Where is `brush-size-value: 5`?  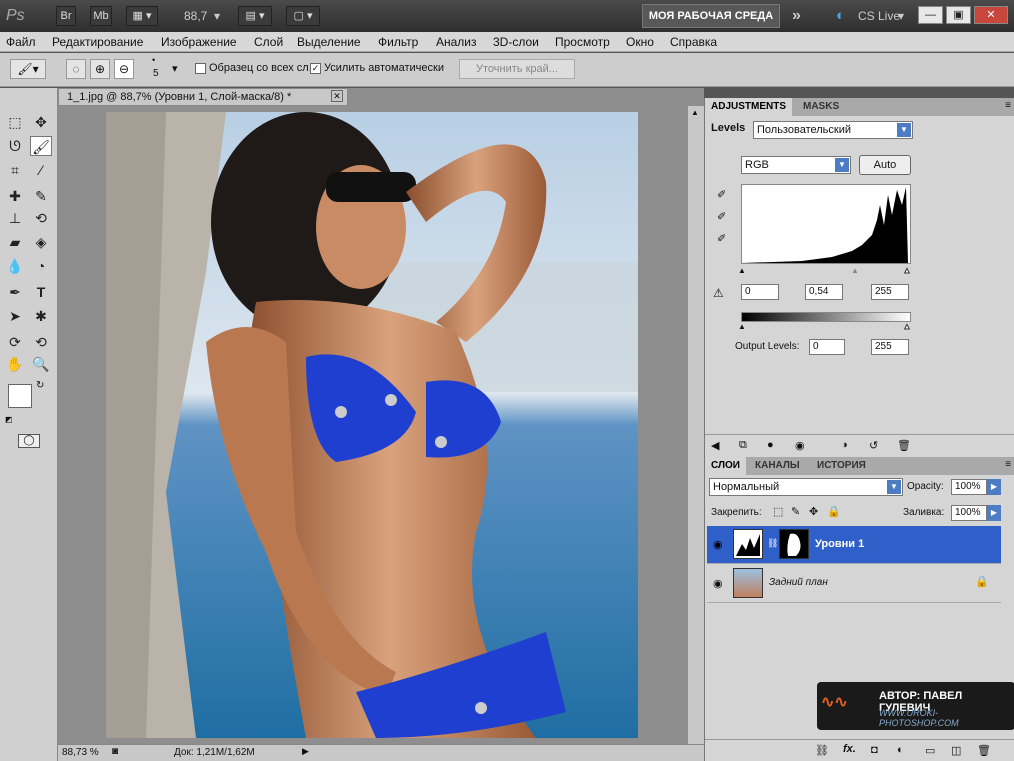 brush-size-value: 5 is located at coordinates (156, 73).